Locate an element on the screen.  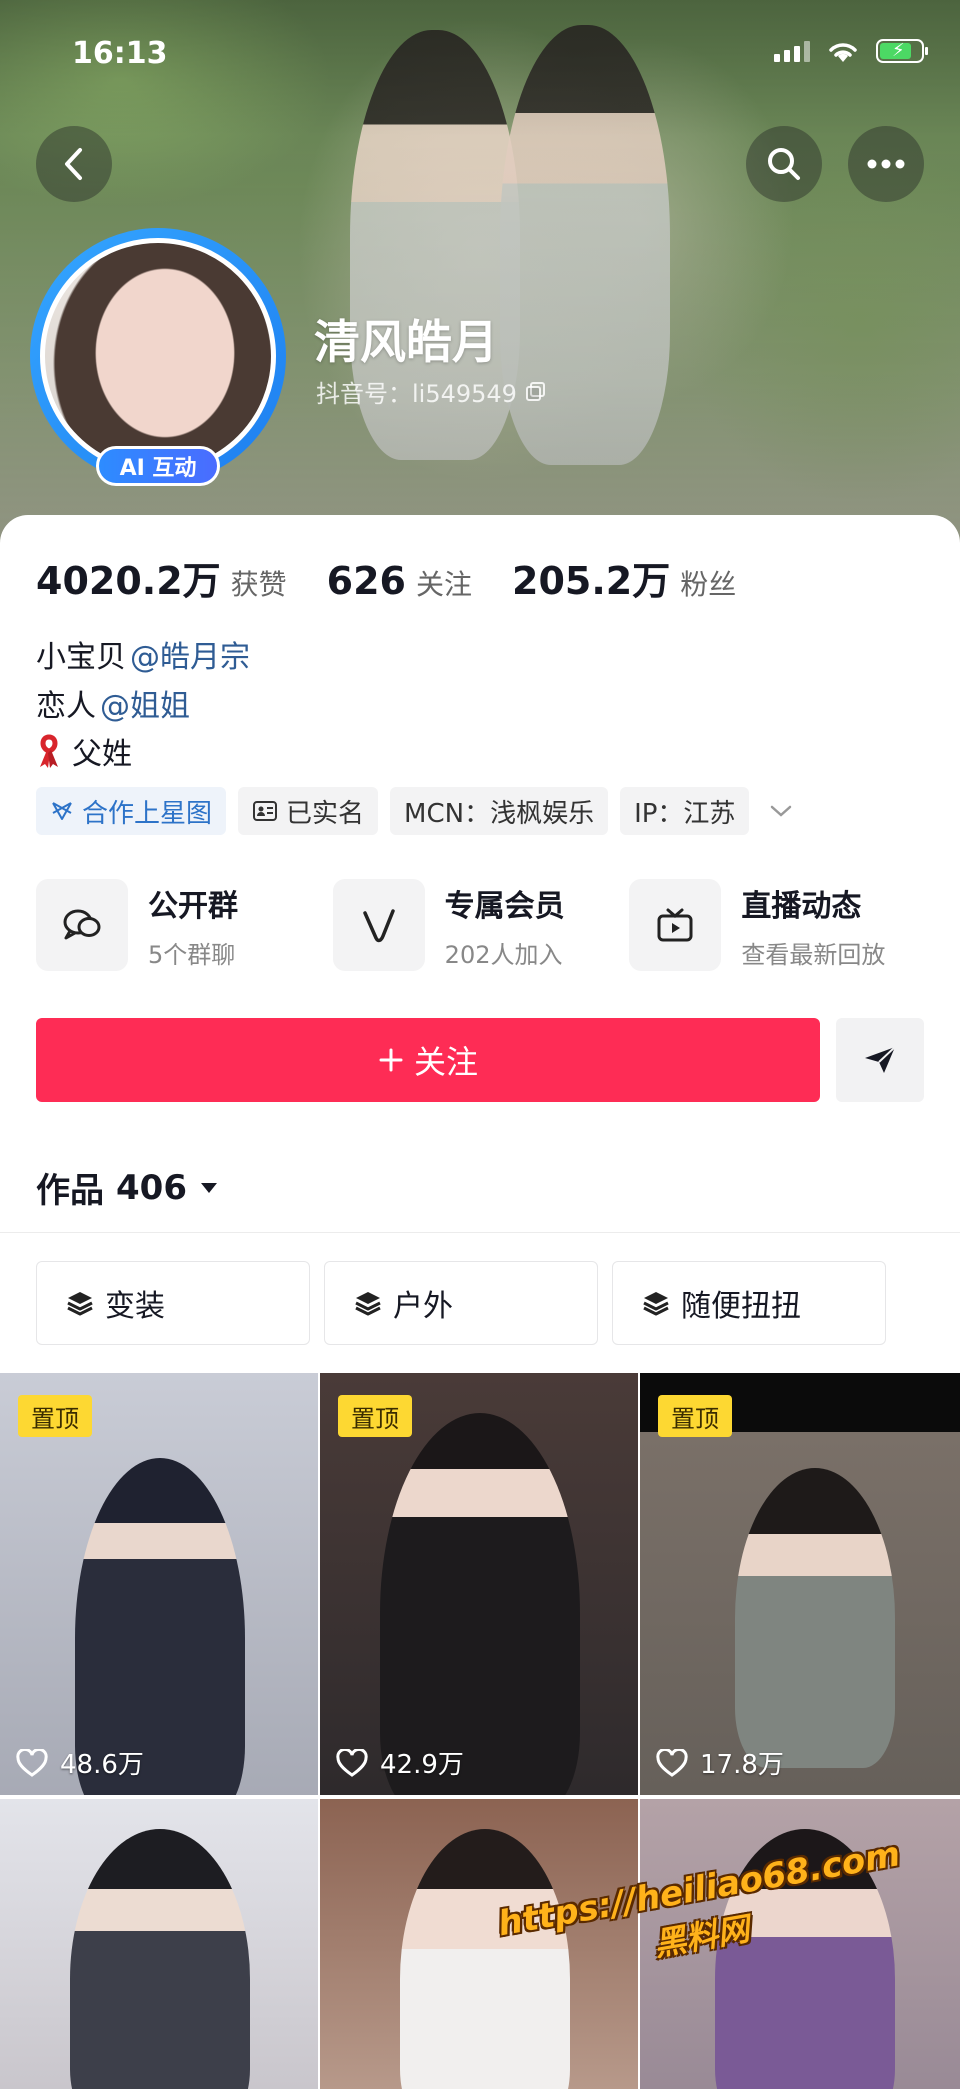
signal-icon is located at coordinates (792, 51).